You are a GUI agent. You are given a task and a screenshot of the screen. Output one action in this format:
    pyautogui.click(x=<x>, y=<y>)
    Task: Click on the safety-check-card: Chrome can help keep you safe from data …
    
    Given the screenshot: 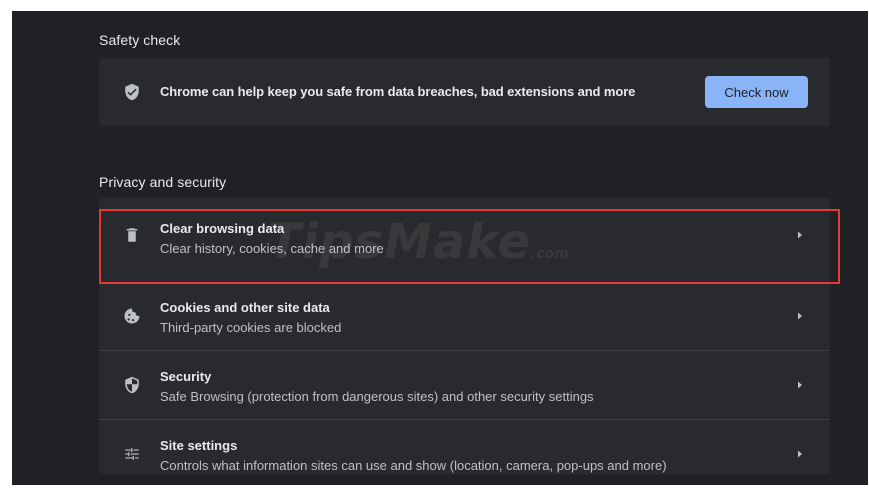 What is the action you would take?
    pyautogui.click(x=464, y=92)
    